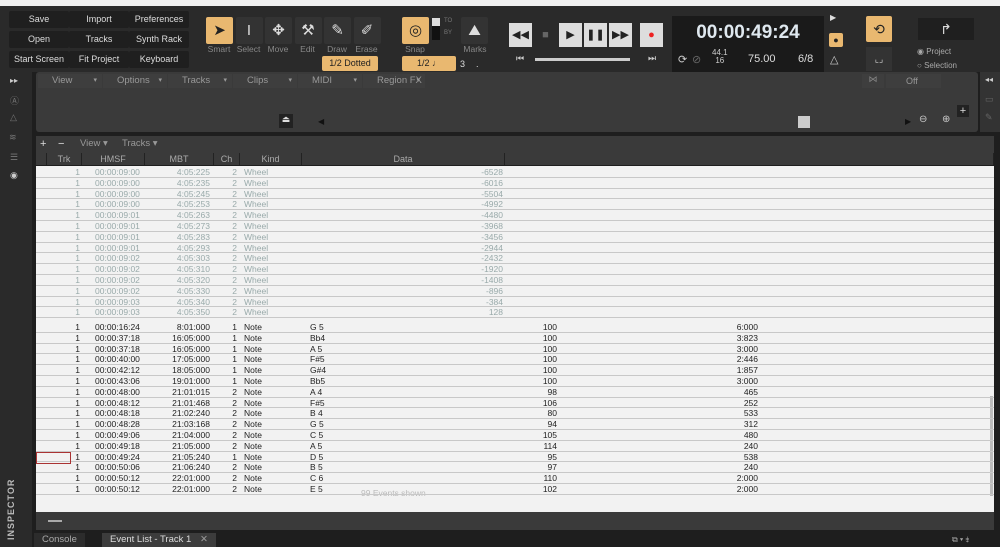  What do you see at coordinates (117, 392) in the screenshot?
I see `cell-hmsf: 00:00:48:00` at bounding box center [117, 392].